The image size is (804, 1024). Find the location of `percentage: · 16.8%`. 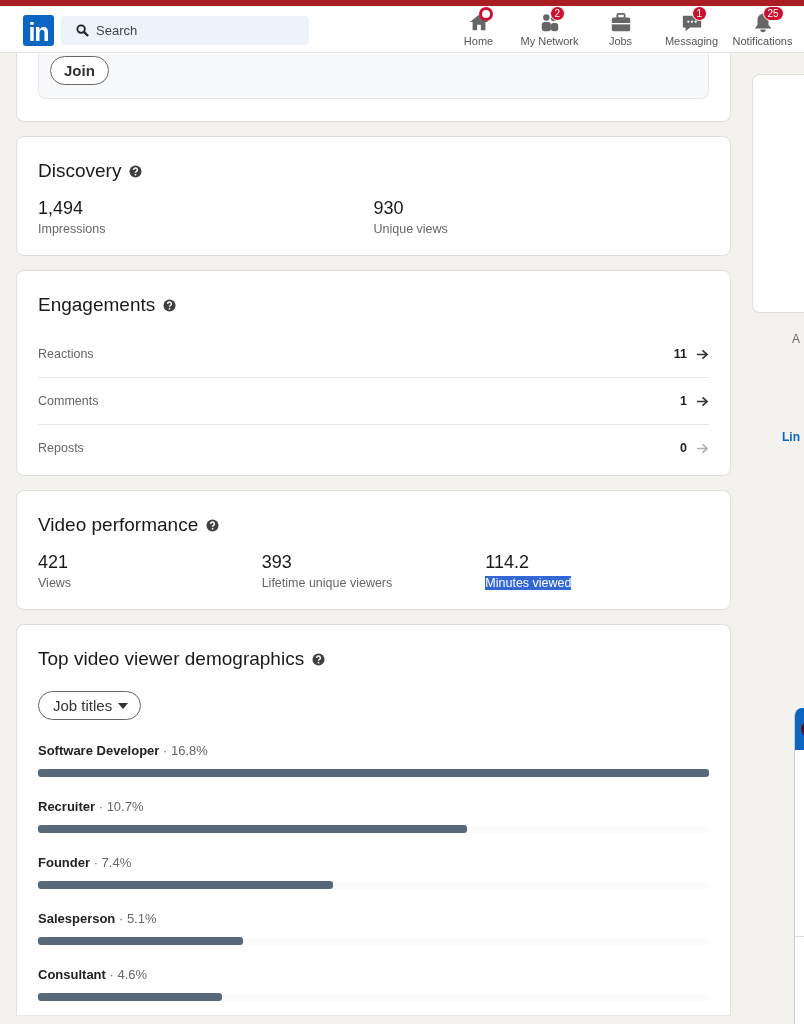

percentage: · 16.8% is located at coordinates (185, 750).